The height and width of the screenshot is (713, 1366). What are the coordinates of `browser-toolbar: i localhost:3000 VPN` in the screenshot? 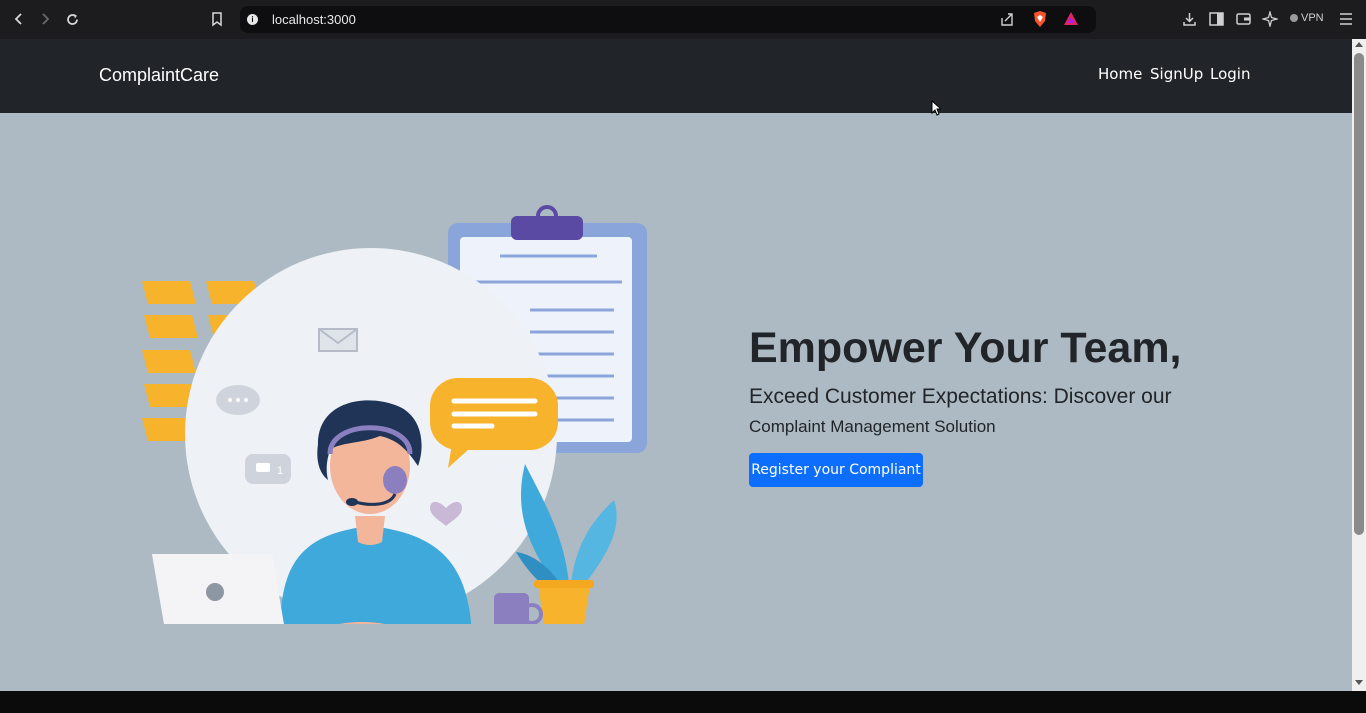 It's located at (683, 19).